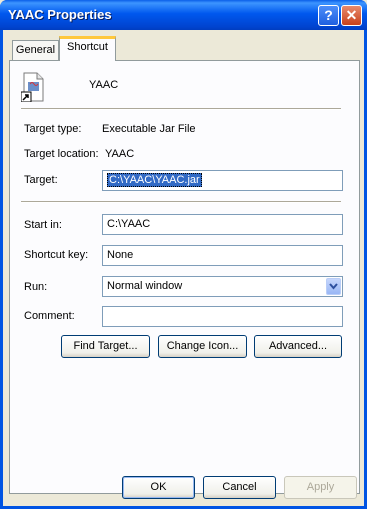 The image size is (367, 509). I want to click on dropdown-button, so click(333, 286).